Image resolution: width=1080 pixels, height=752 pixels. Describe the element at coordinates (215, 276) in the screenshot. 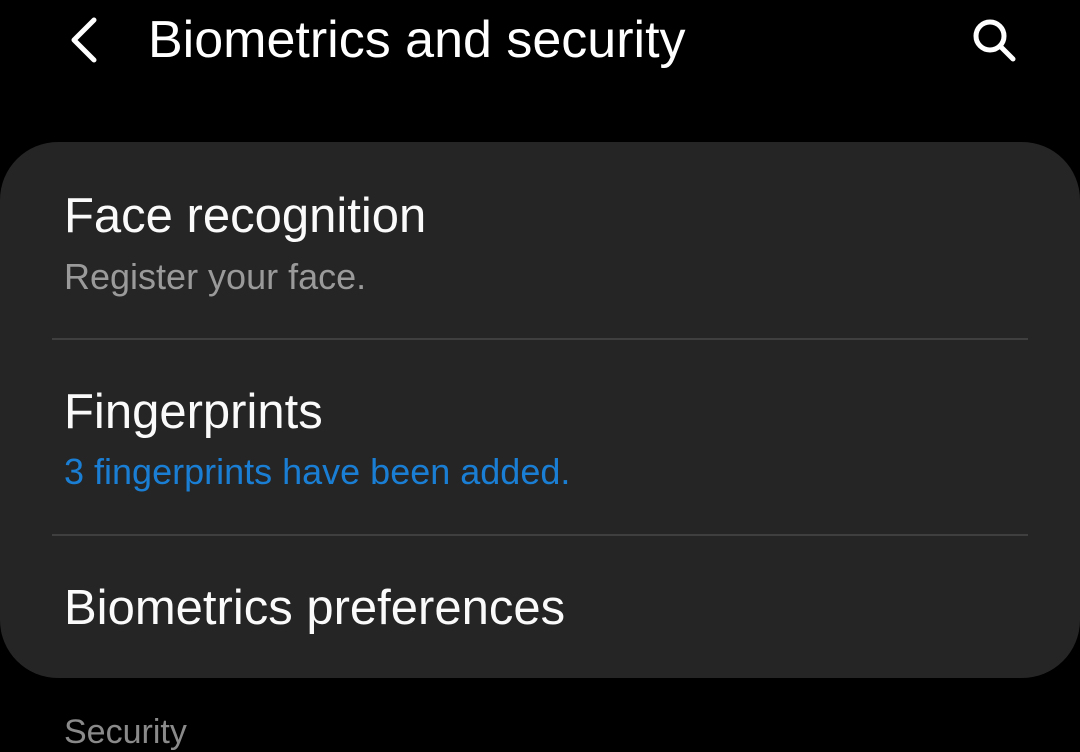

I see `face-recognition-subtitle: Register your face.` at that location.